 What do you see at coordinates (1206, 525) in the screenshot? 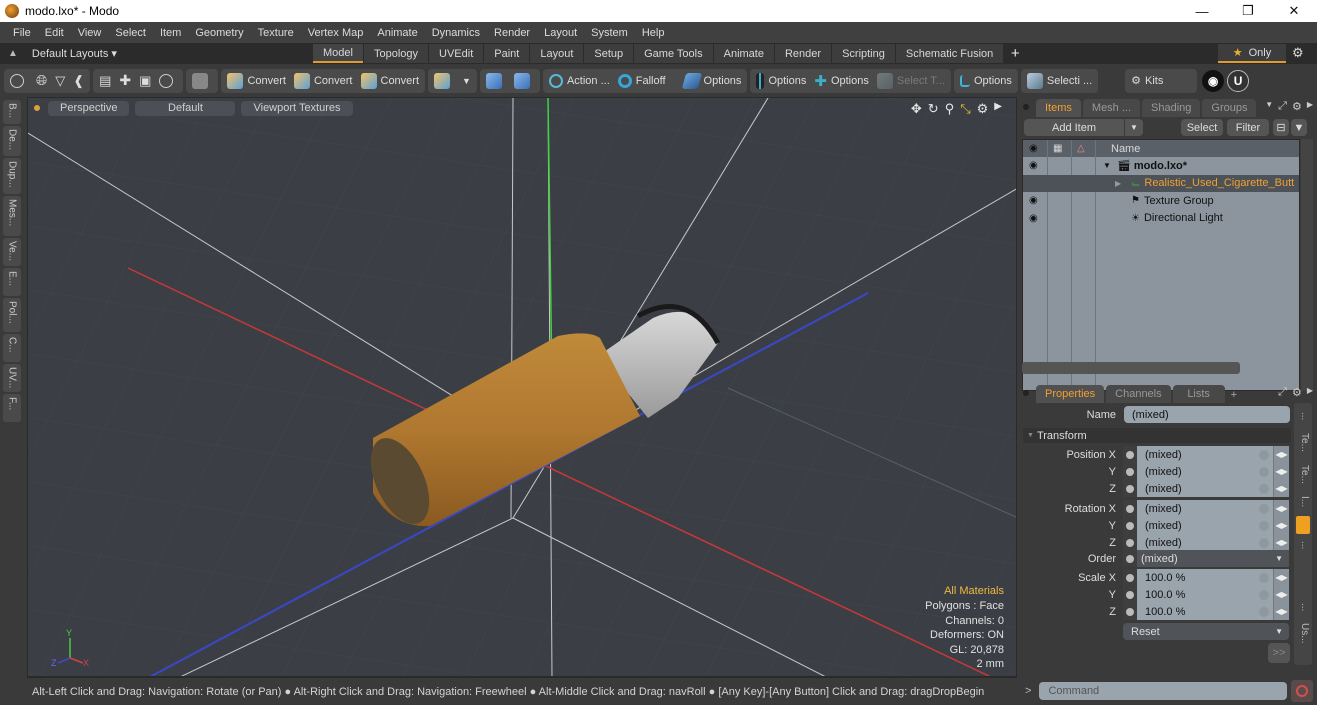
I see `rotation-y-field: (mixed) ◀▶` at bounding box center [1206, 525].